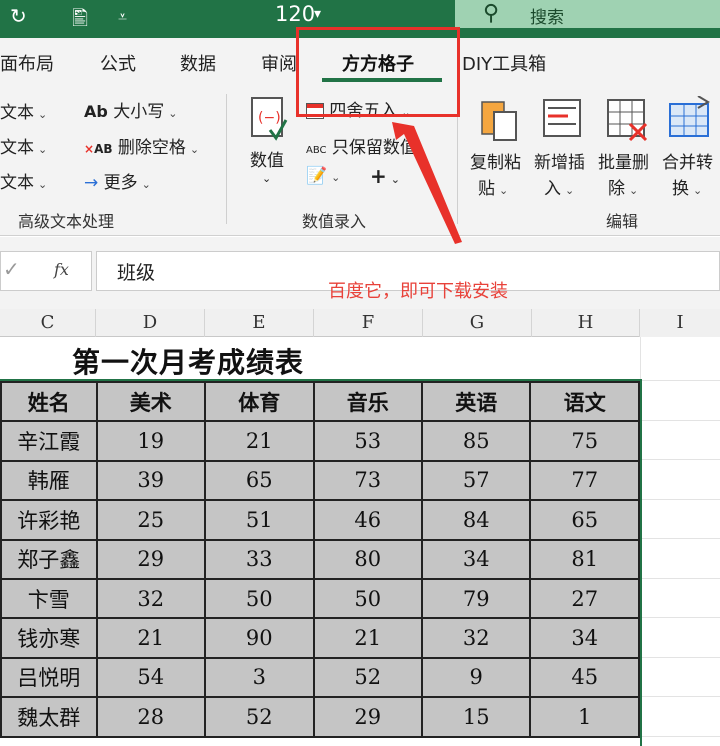 This screenshot has height=746, width=720. I want to click on table-cell: 57, so click(476, 480).